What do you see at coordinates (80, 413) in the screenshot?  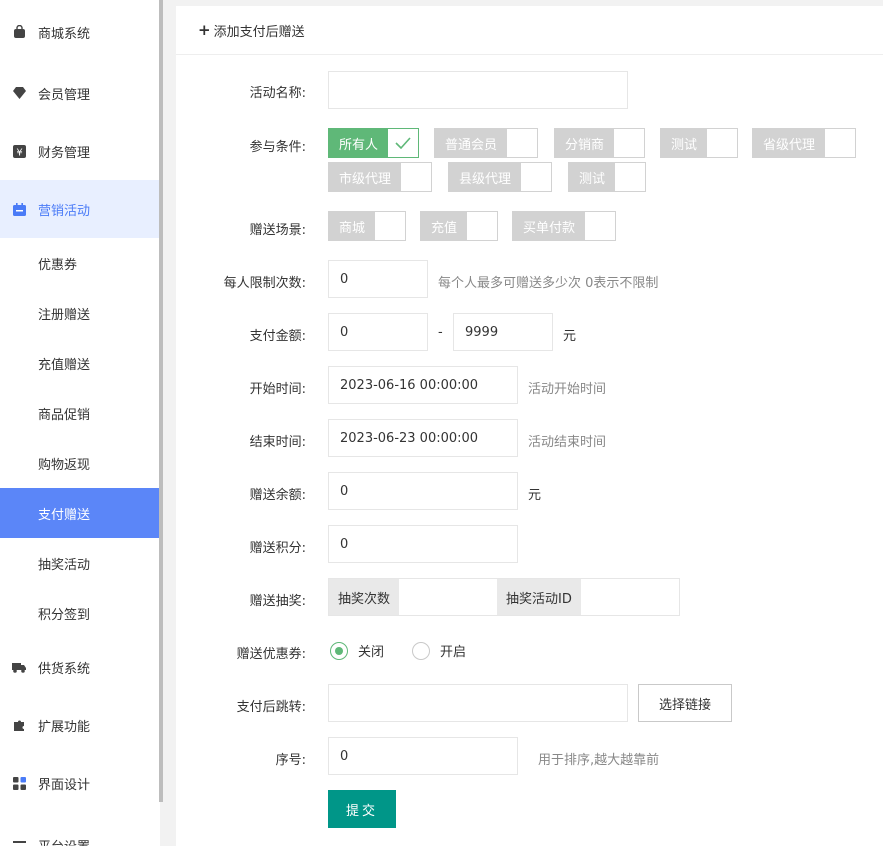 I see `sidebar-subitem-promotion: 商品促销` at bounding box center [80, 413].